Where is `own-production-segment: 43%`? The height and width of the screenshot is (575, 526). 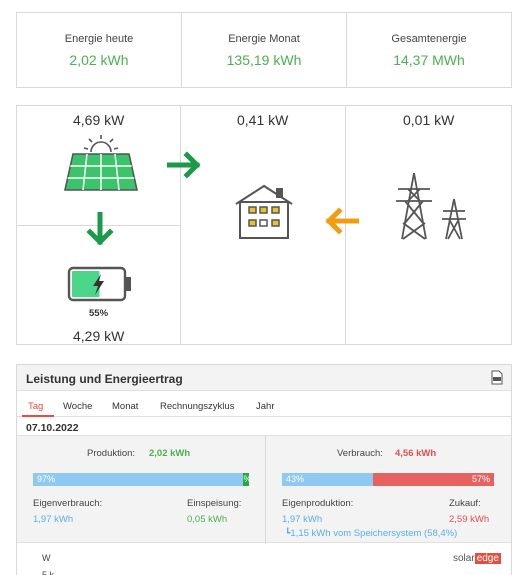 own-production-segment: 43% is located at coordinates (328, 479).